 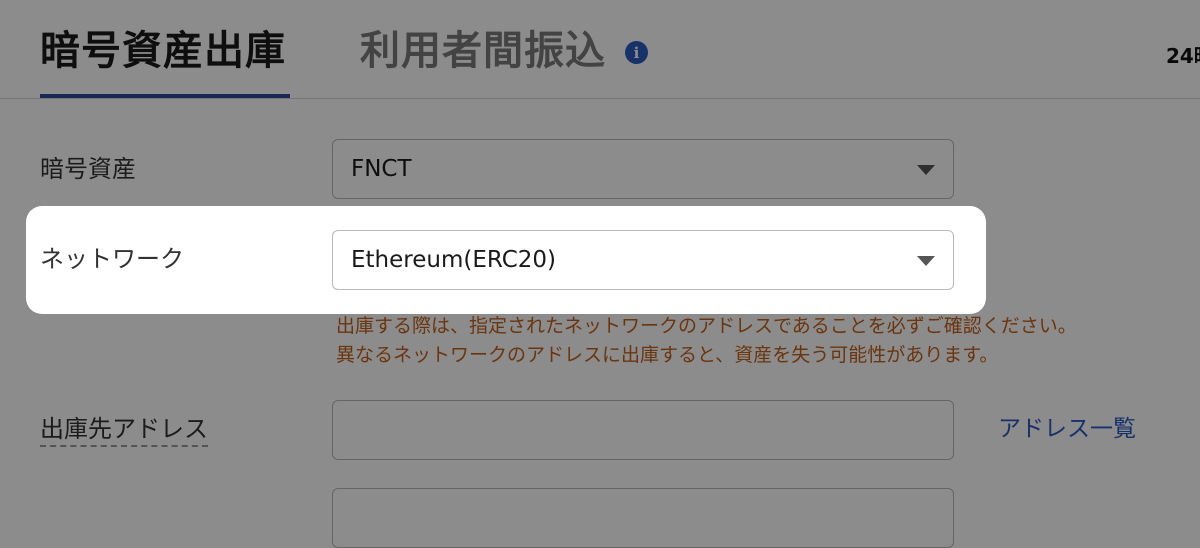 I want to click on tab-right-cutoff: 24時, so click(x=1183, y=54).